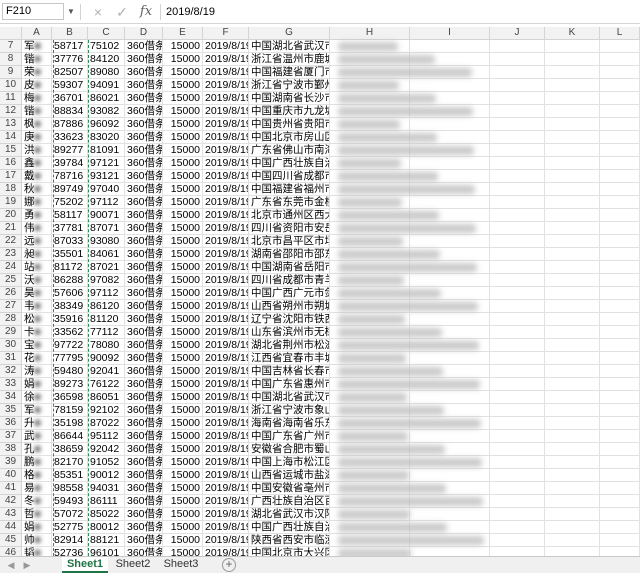 The image size is (640, 573). What do you see at coordinates (289, 462) in the screenshot?
I see `cell-g: 中国上海市松江区申` at bounding box center [289, 462].